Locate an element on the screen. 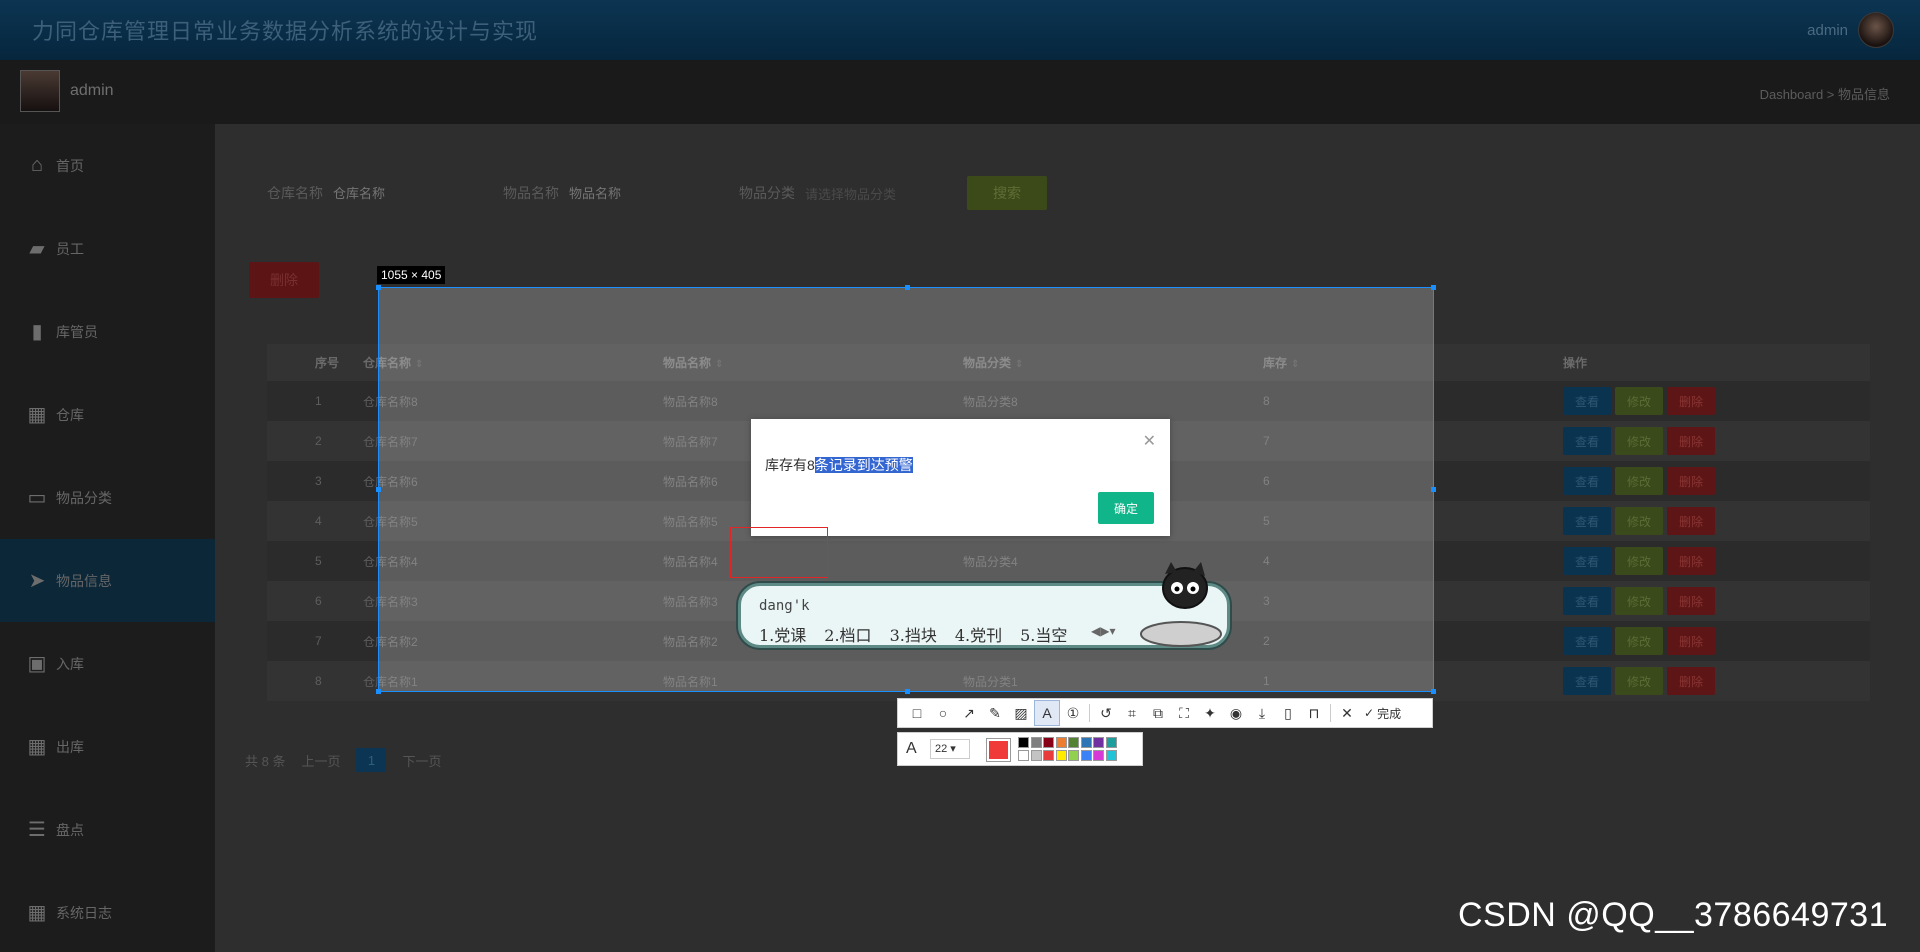 This screenshot has height=952, width=1920. rectangle-tool-icon: □ is located at coordinates (917, 713).